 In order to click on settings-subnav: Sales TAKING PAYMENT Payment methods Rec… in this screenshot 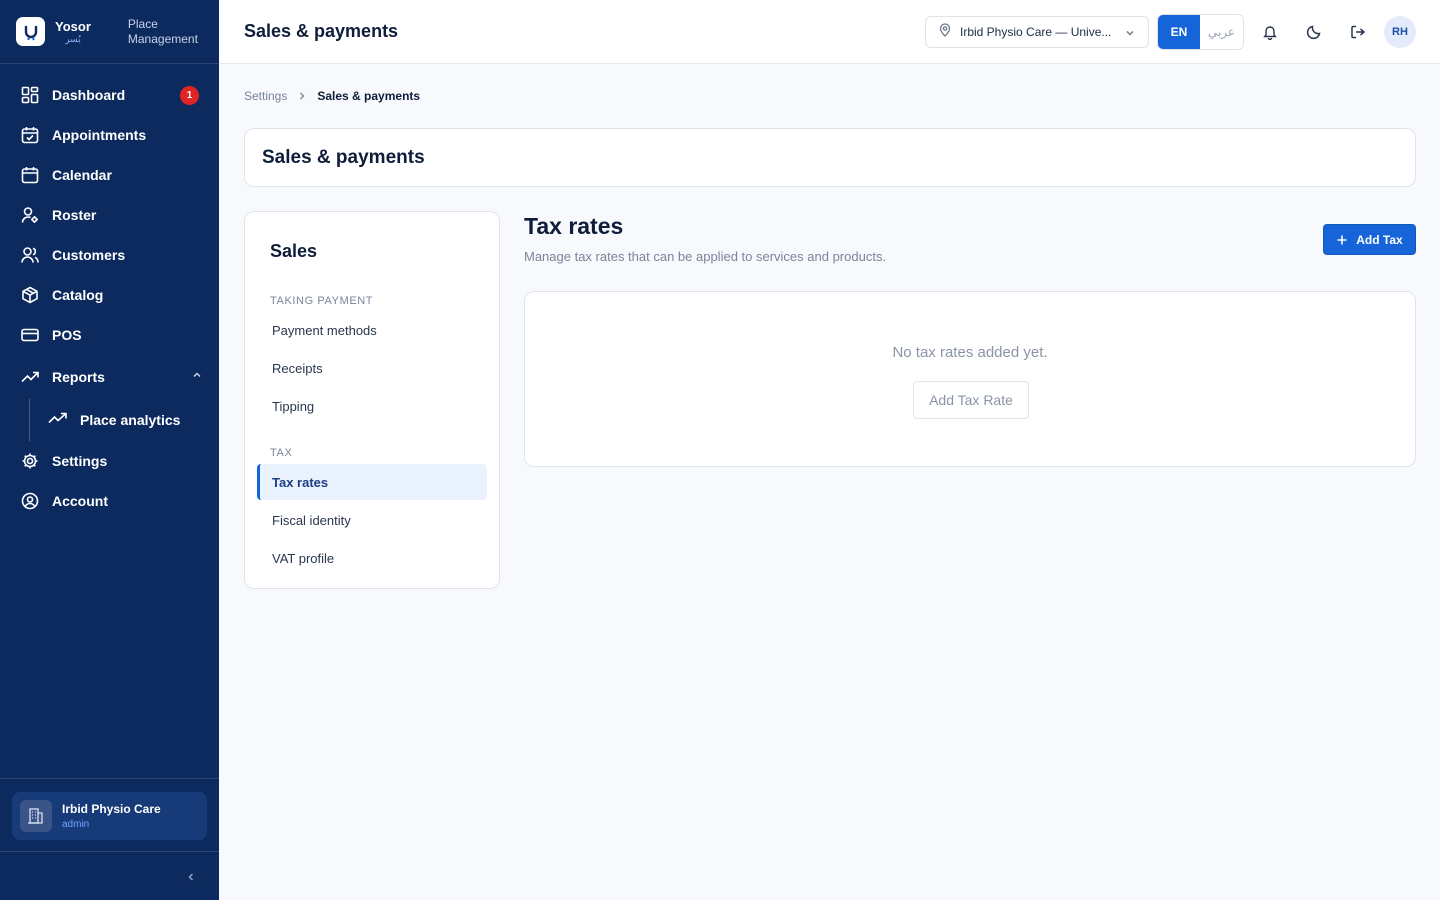, I will do `click(372, 400)`.